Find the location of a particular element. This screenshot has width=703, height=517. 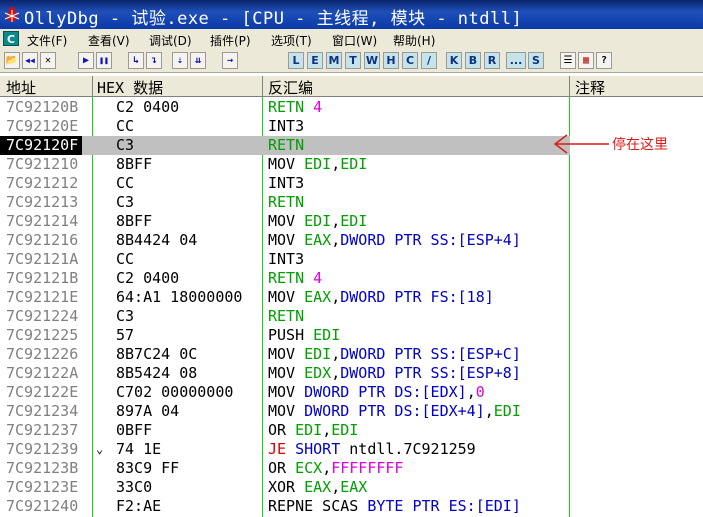

disasm-token: 4 is located at coordinates (318, 107).